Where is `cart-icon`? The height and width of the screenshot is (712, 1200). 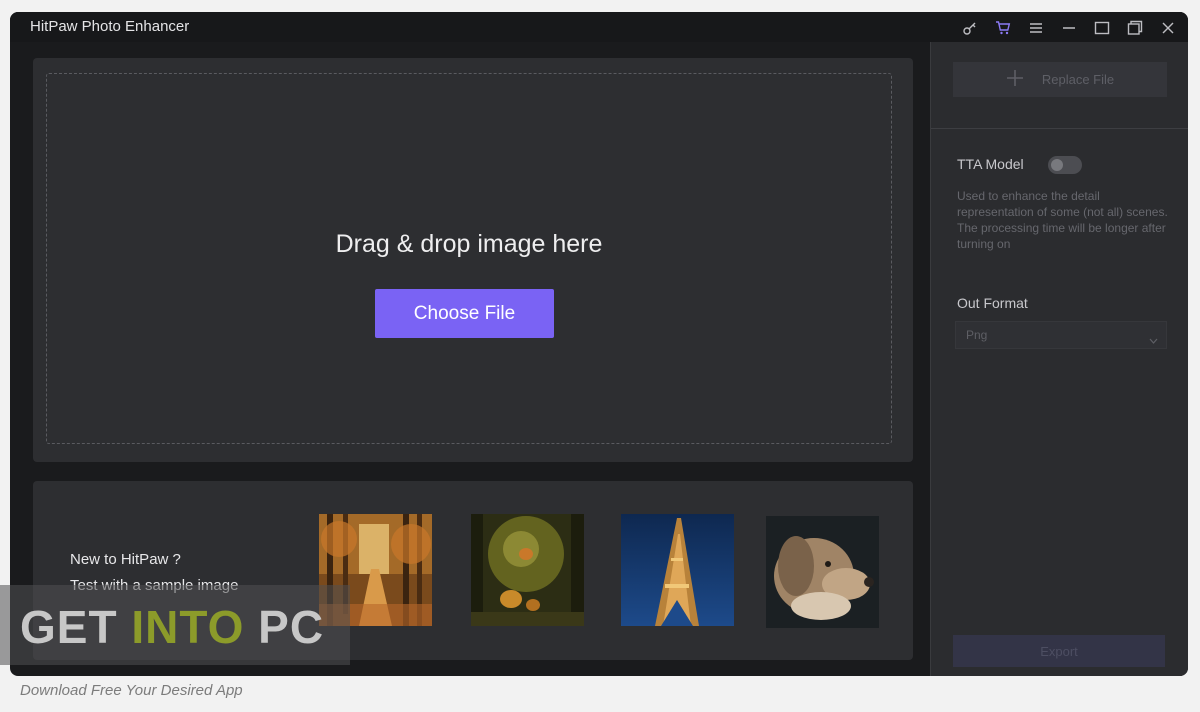 cart-icon is located at coordinates (1002, 27).